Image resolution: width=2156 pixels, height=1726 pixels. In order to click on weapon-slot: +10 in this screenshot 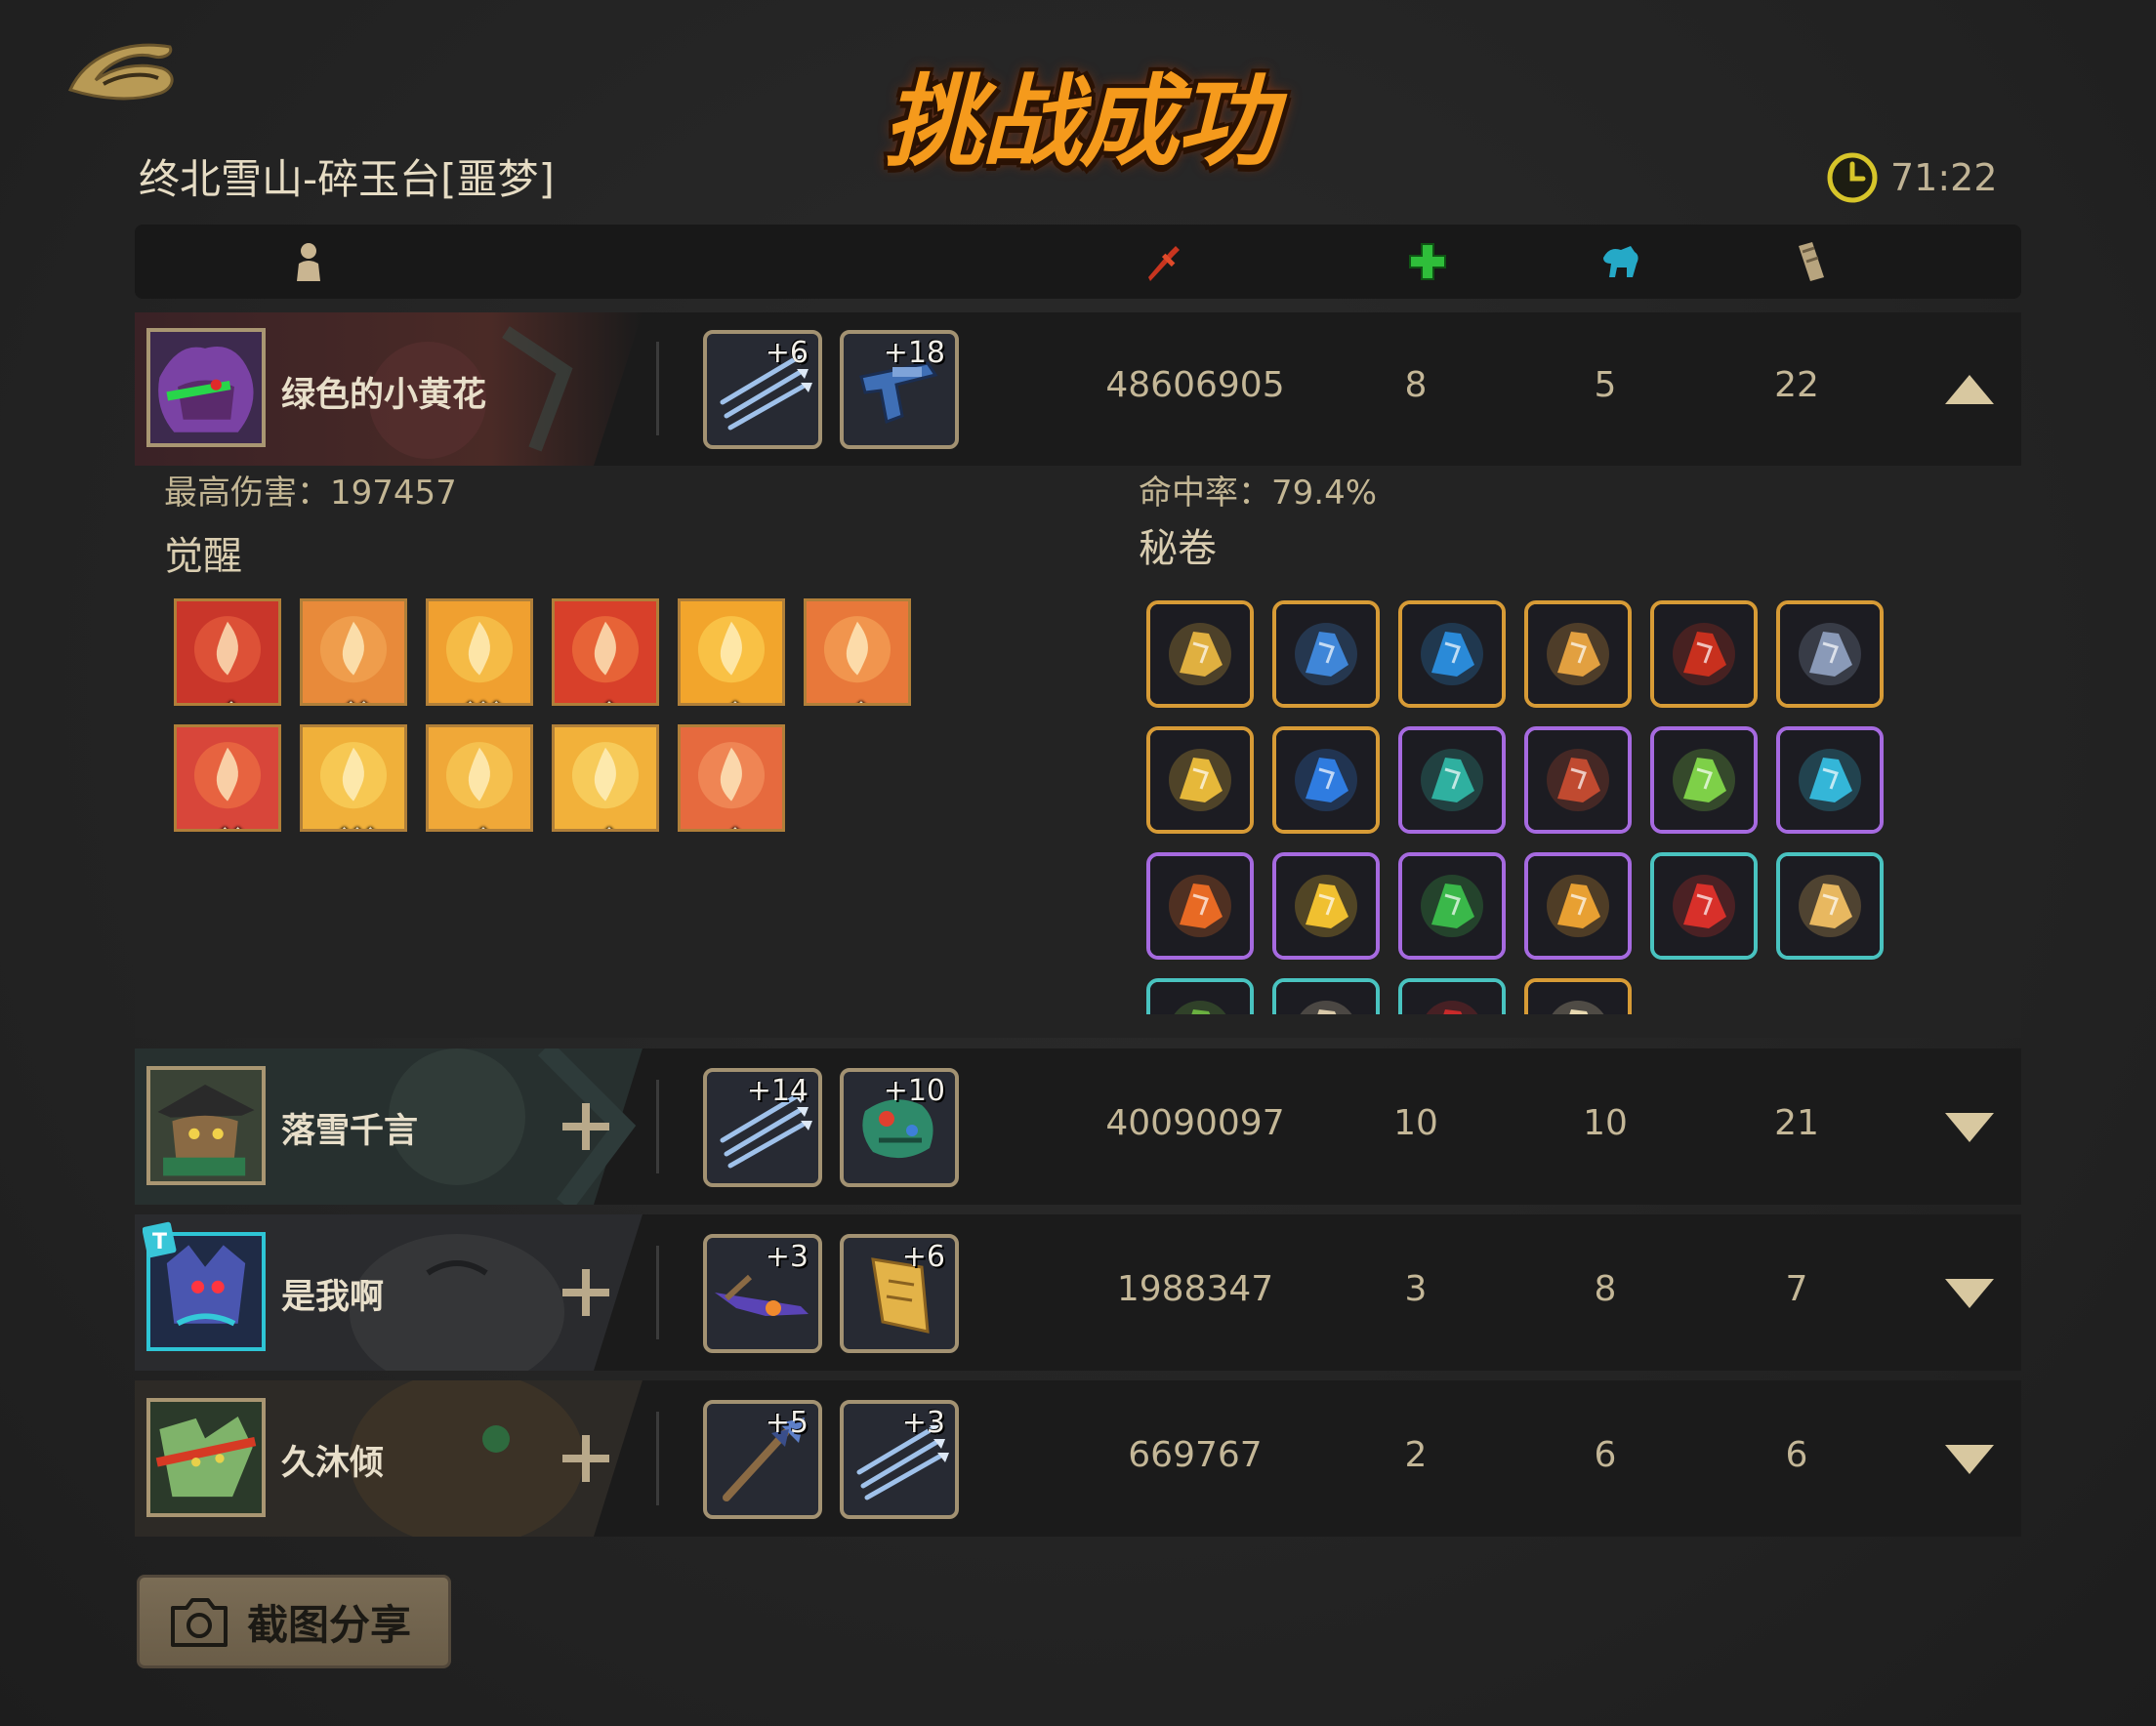, I will do `click(900, 1127)`.